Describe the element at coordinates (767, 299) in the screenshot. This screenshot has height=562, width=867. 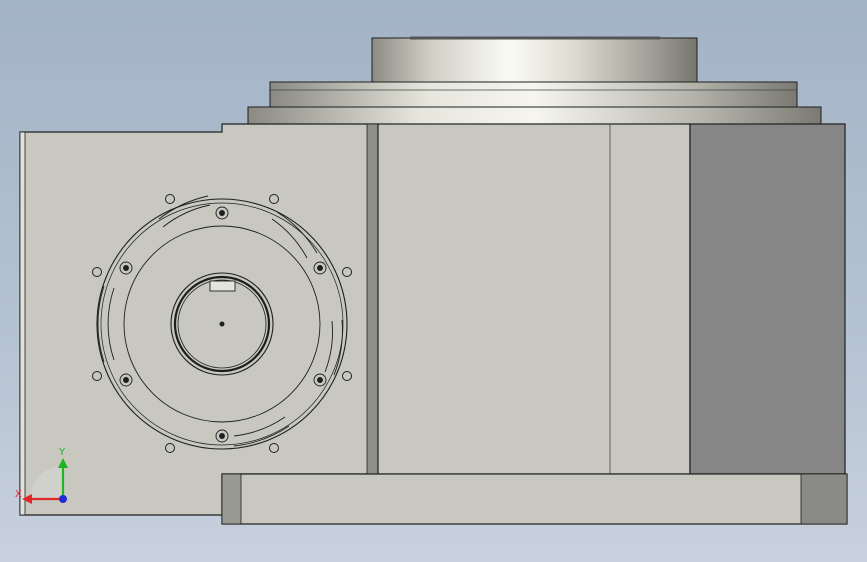
I see `right-side-face` at that location.